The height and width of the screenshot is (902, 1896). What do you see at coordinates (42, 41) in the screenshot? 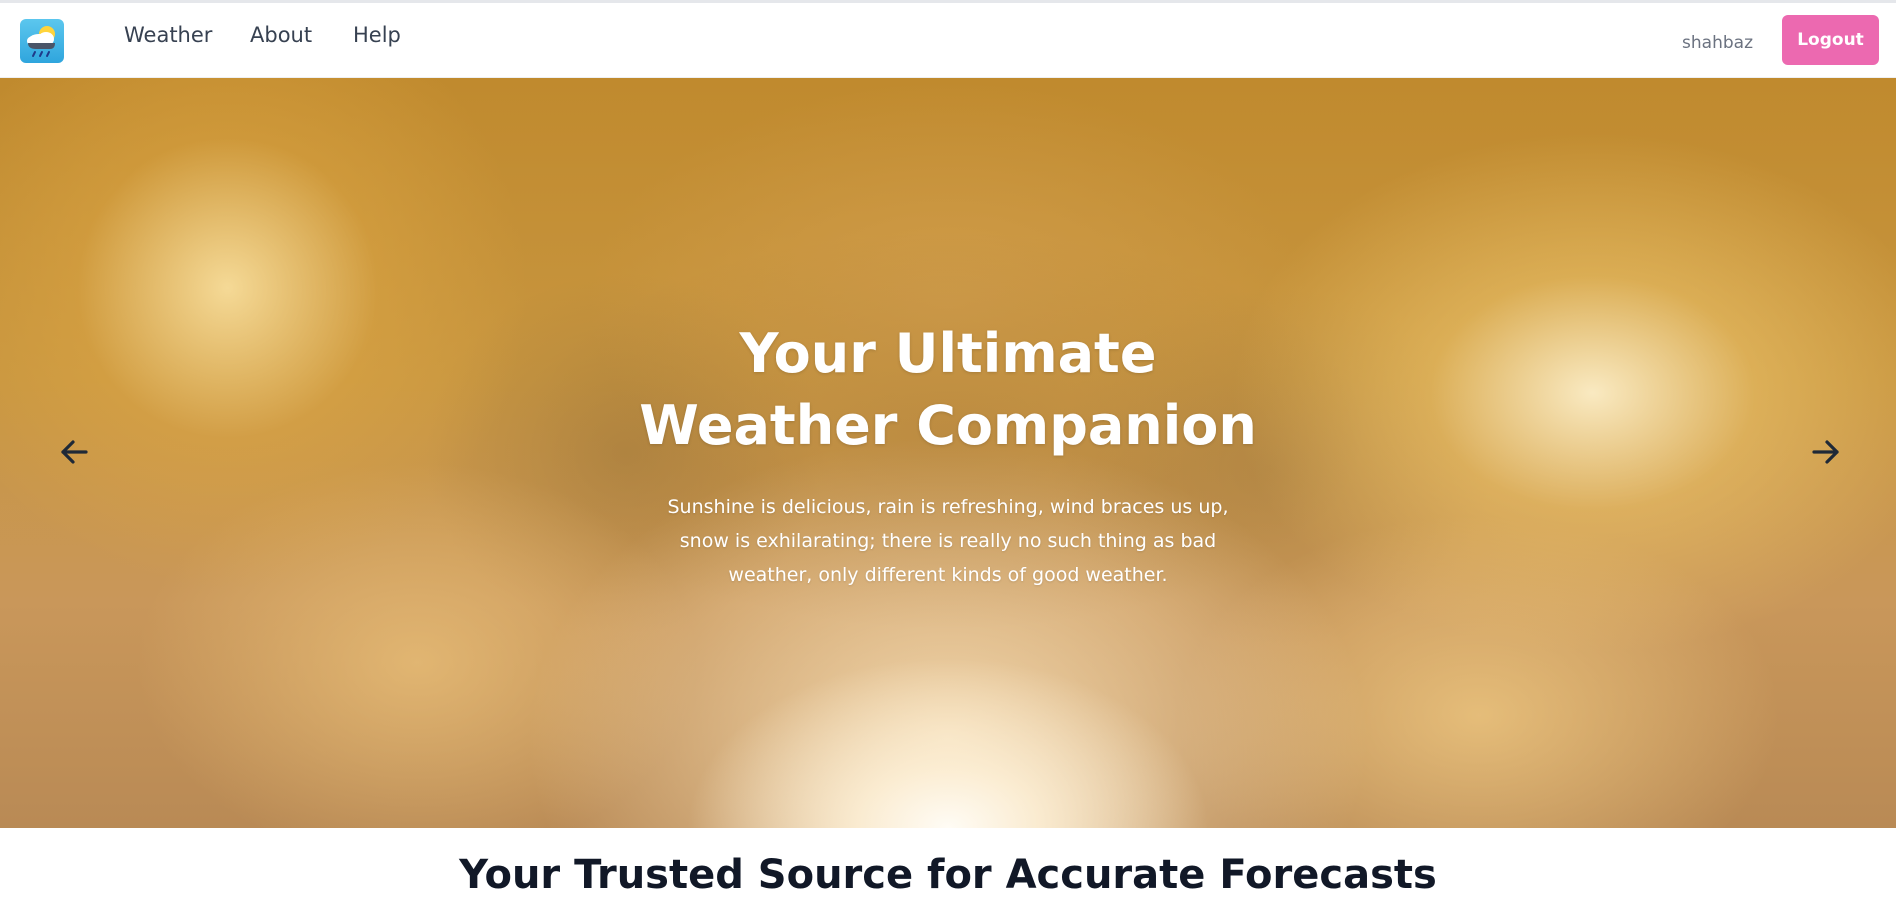
I see `cloud-sun-rain-icon` at bounding box center [42, 41].